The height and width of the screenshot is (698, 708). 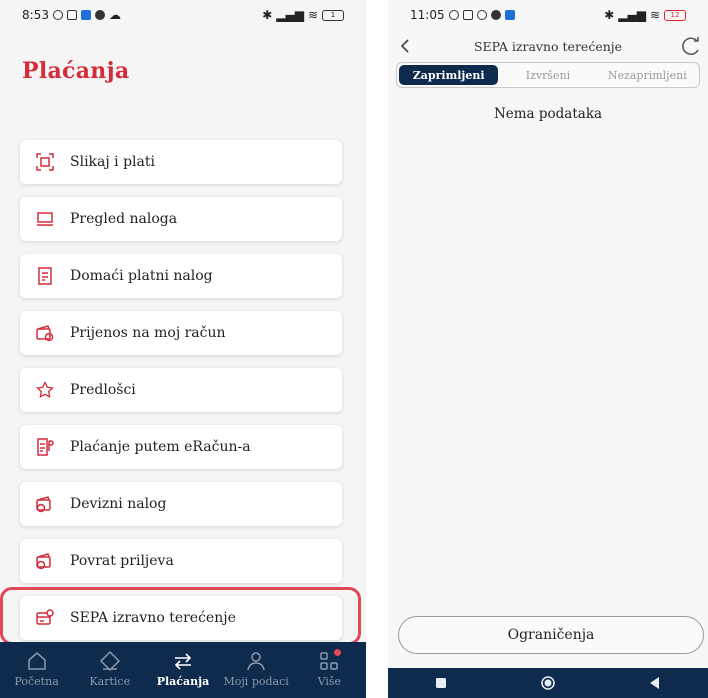 I want to click on system-navigation-bar, so click(x=548, y=683).